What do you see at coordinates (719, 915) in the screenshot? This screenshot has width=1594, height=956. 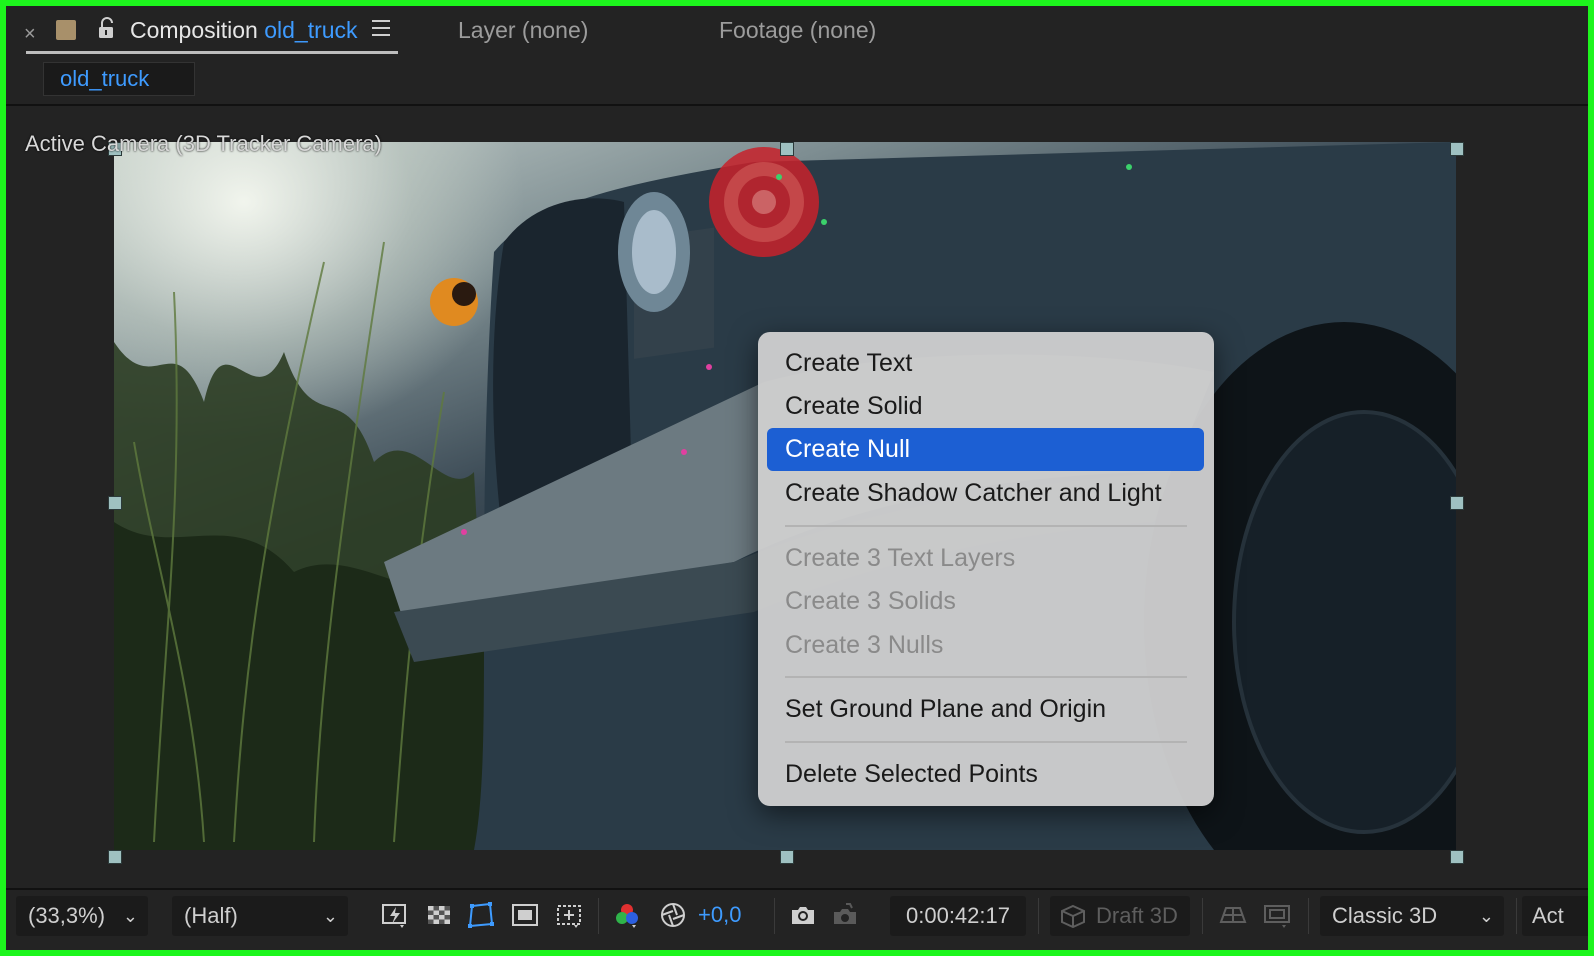 I see `exposure-value: +0,0` at bounding box center [719, 915].